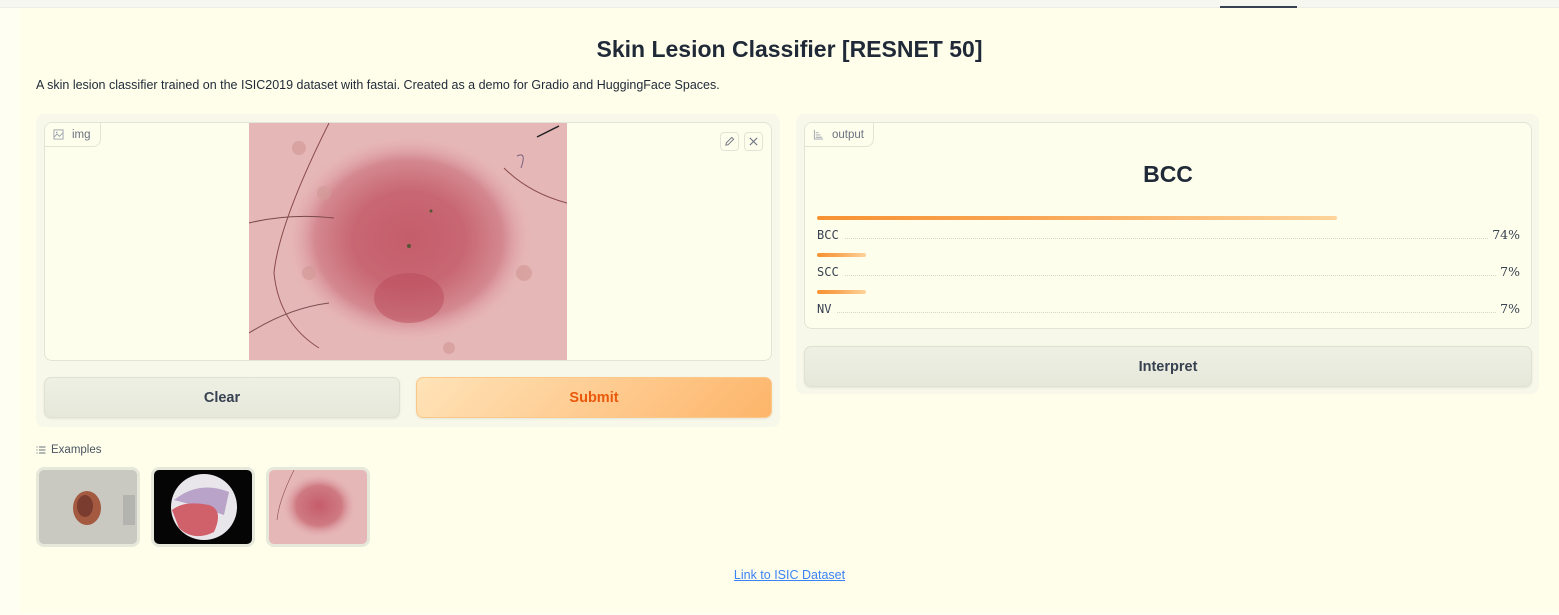 The width and height of the screenshot is (1559, 615). I want to click on clear-image-button, so click(753, 141).